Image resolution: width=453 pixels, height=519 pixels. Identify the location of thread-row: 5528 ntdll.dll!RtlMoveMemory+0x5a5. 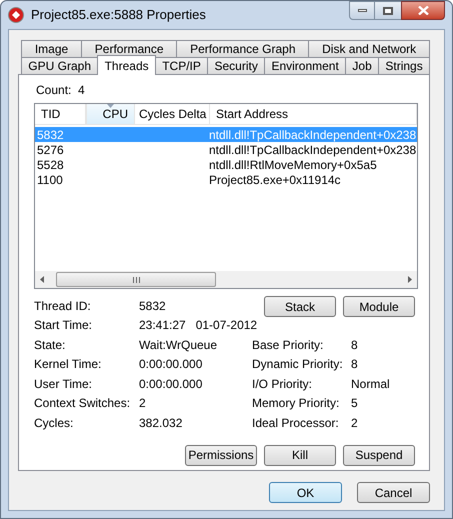
(226, 164).